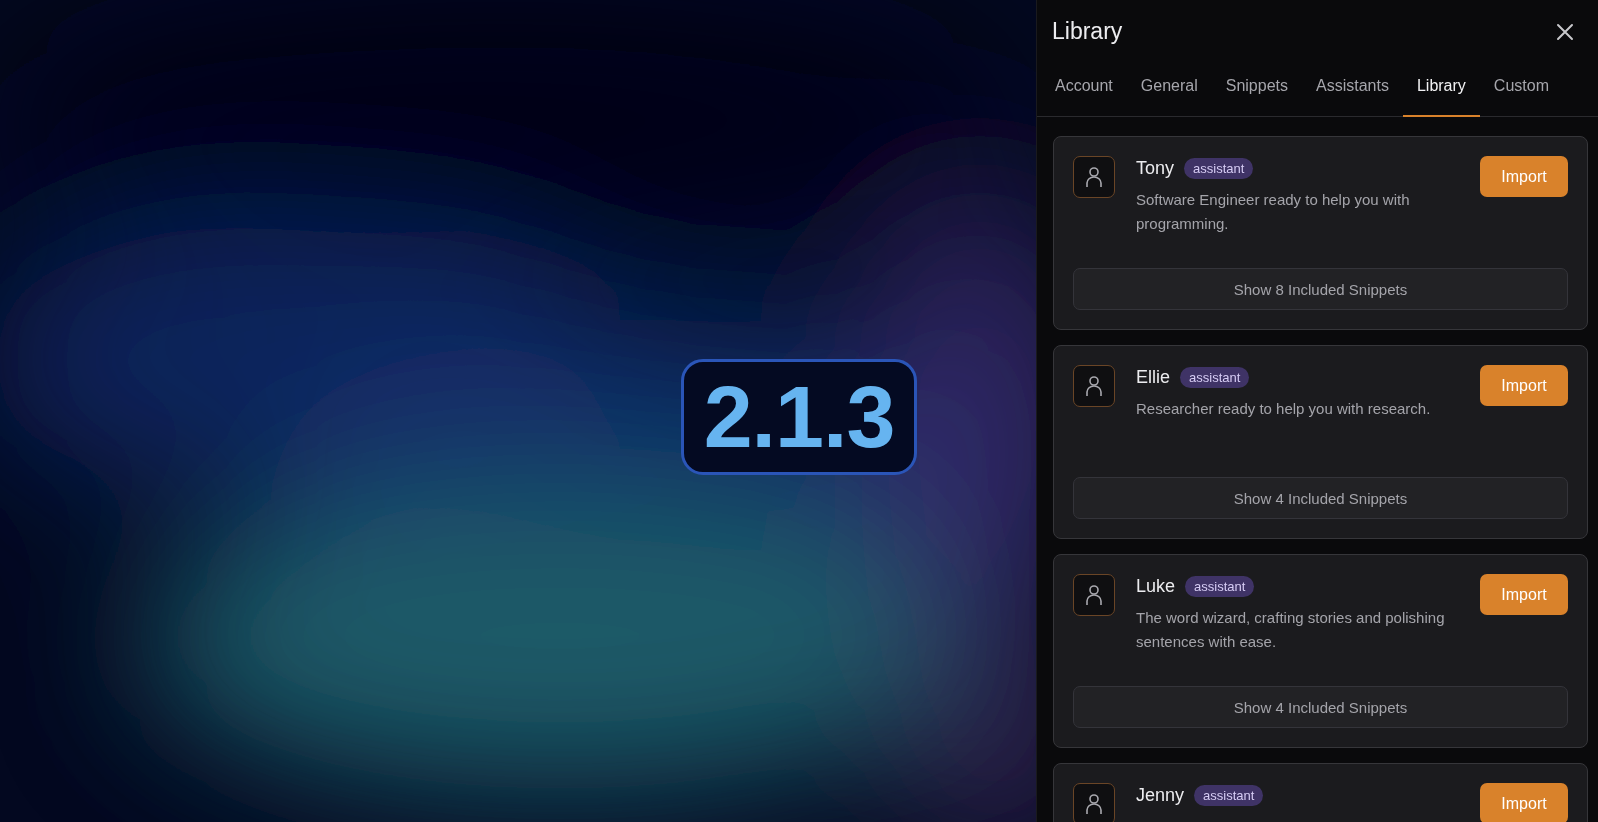 Image resolution: width=1598 pixels, height=822 pixels. Describe the element at coordinates (1284, 409) in the screenshot. I see `assistant-description: Researcher ready to help you with research.` at that location.